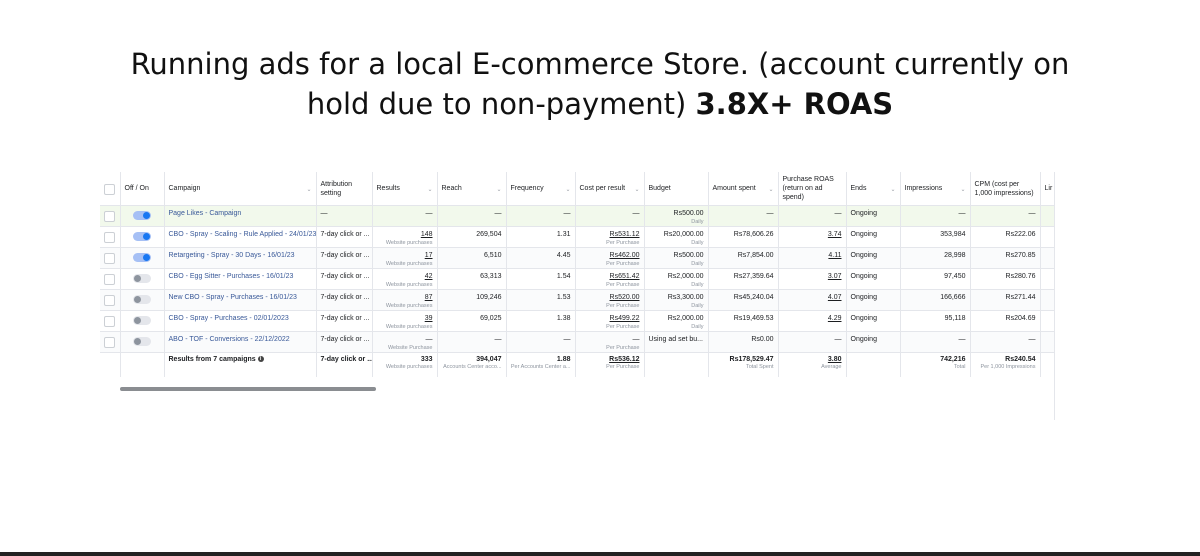 The width and height of the screenshot is (1200, 556). Describe the element at coordinates (743, 237) in the screenshot. I see `amount-cell: Rs78,606.26` at that location.